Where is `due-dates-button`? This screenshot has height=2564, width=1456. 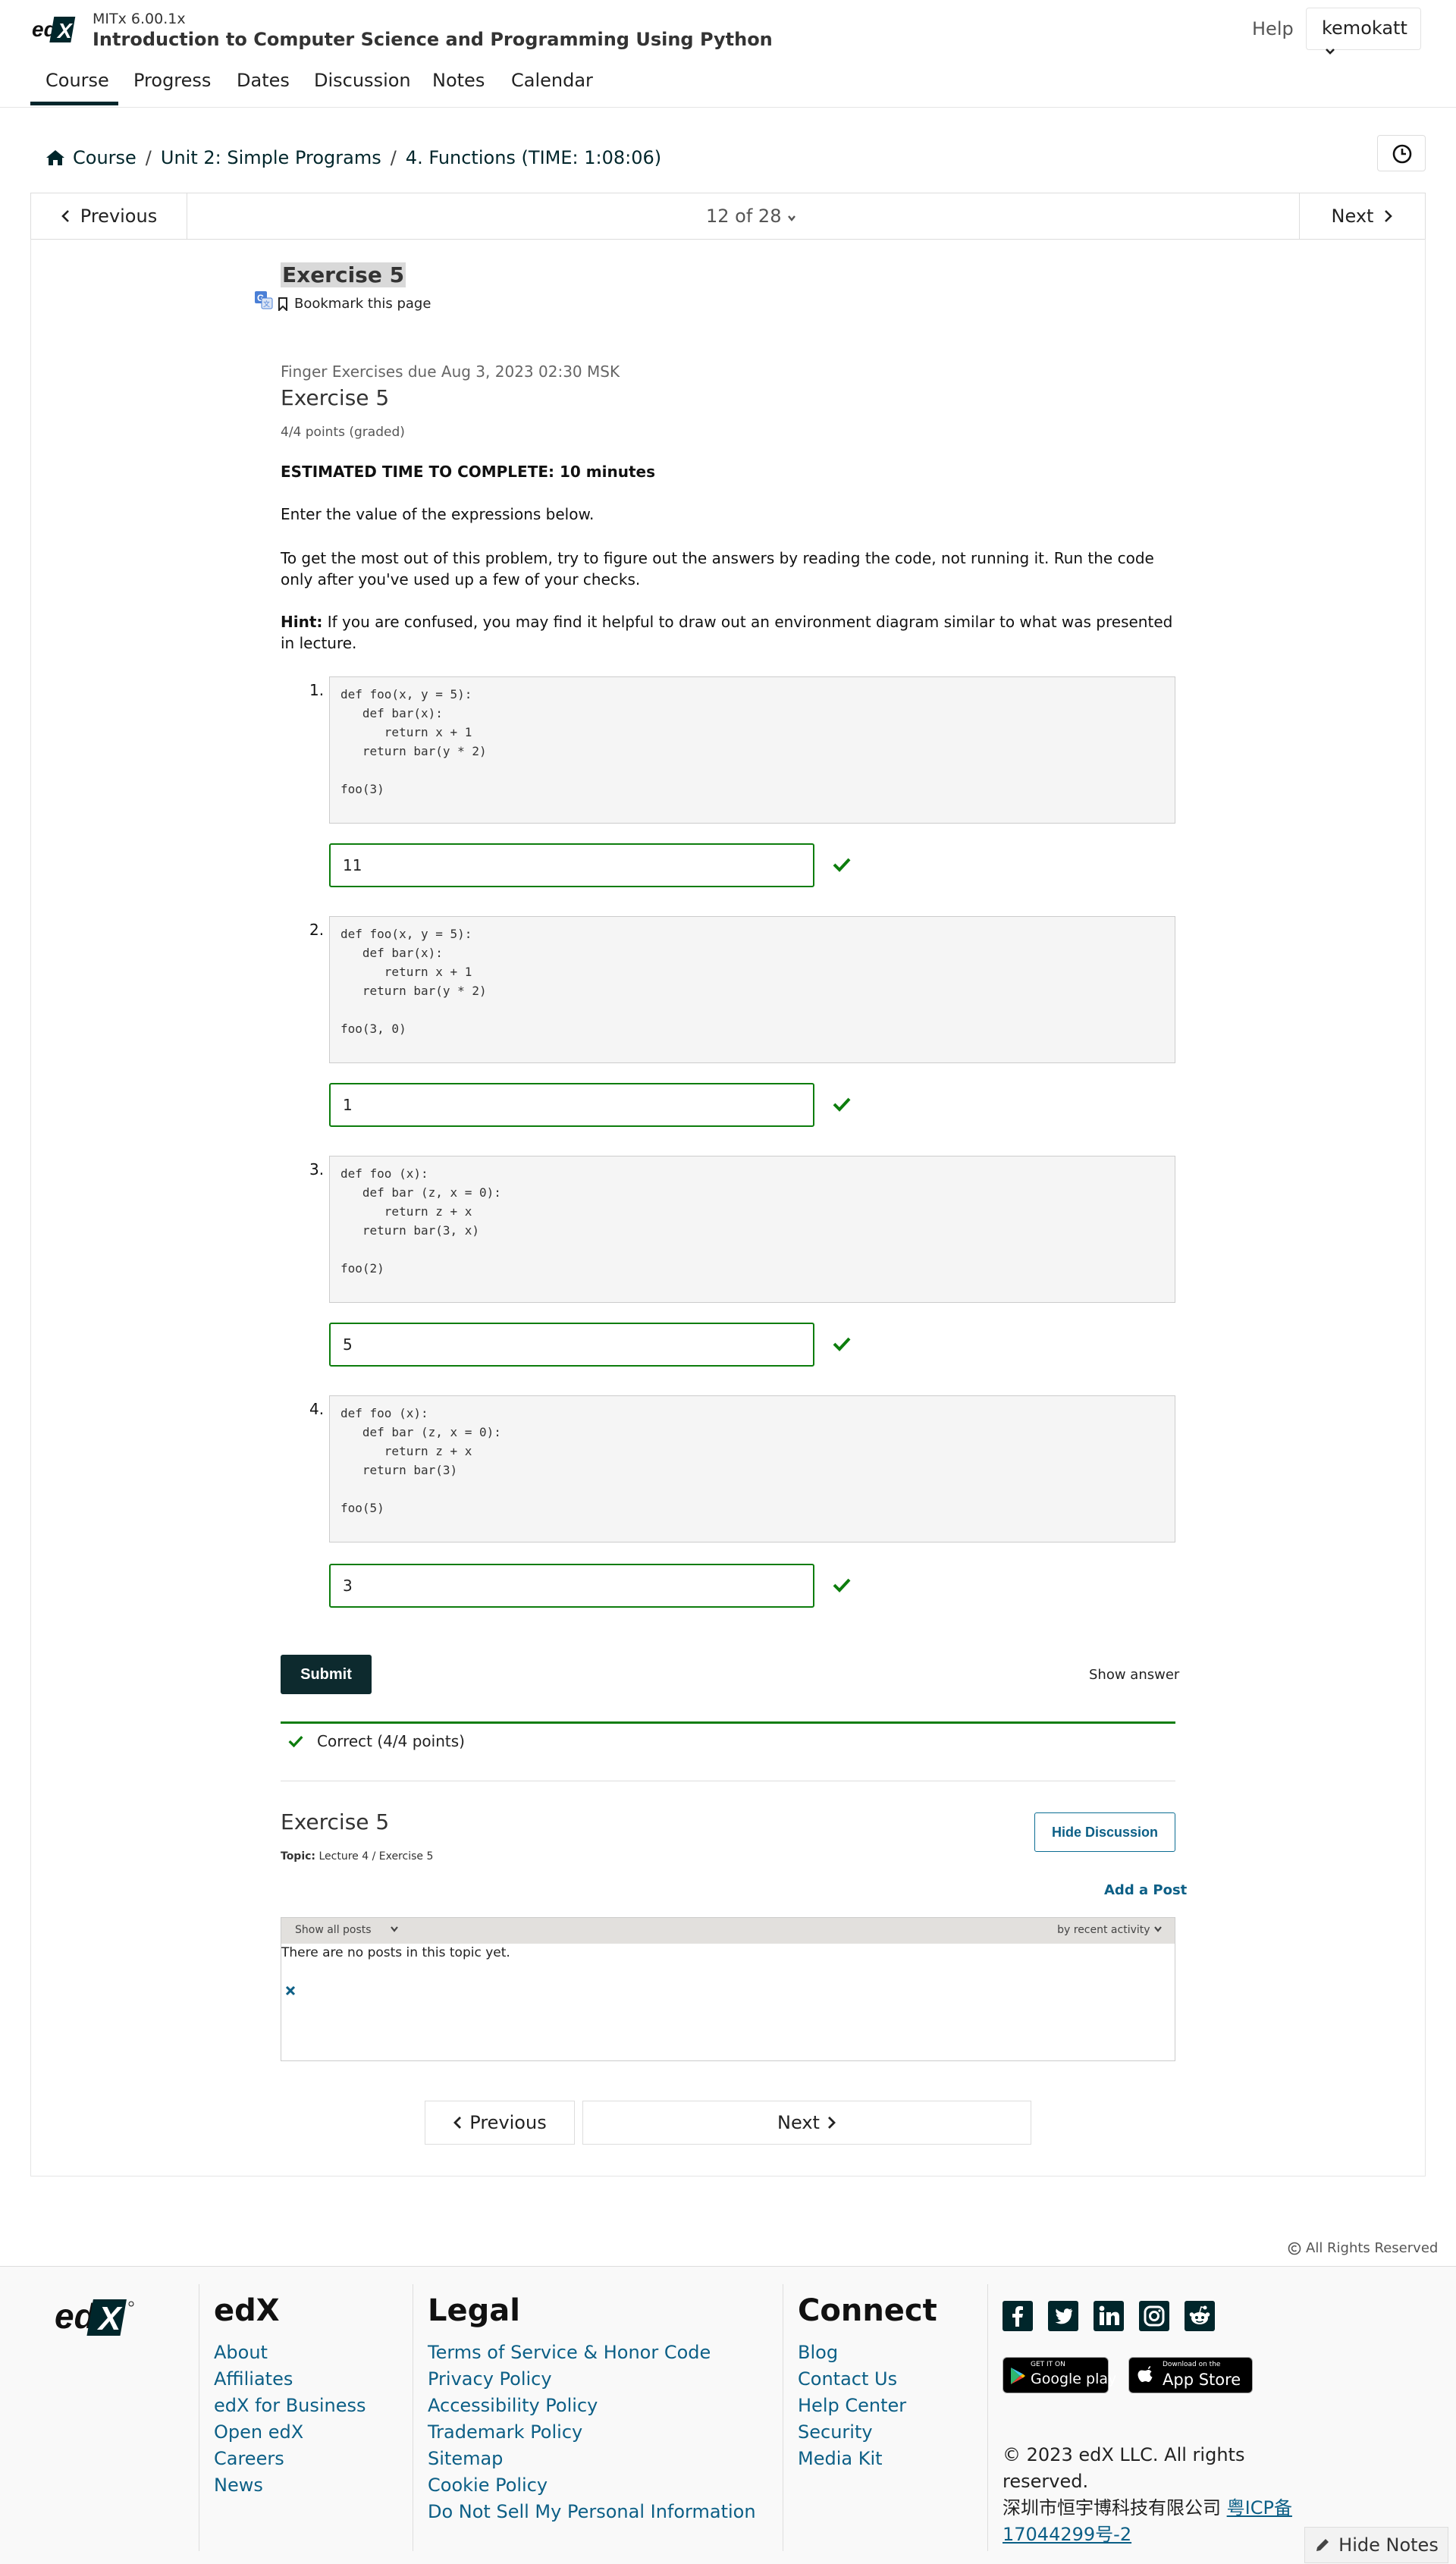
due-dates-button is located at coordinates (1401, 153).